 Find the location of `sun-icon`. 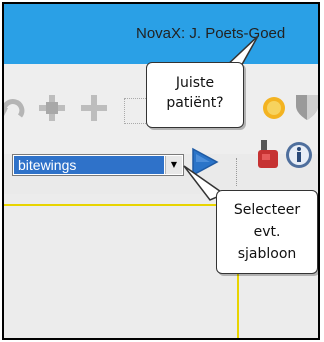

sun-icon is located at coordinates (274, 108).